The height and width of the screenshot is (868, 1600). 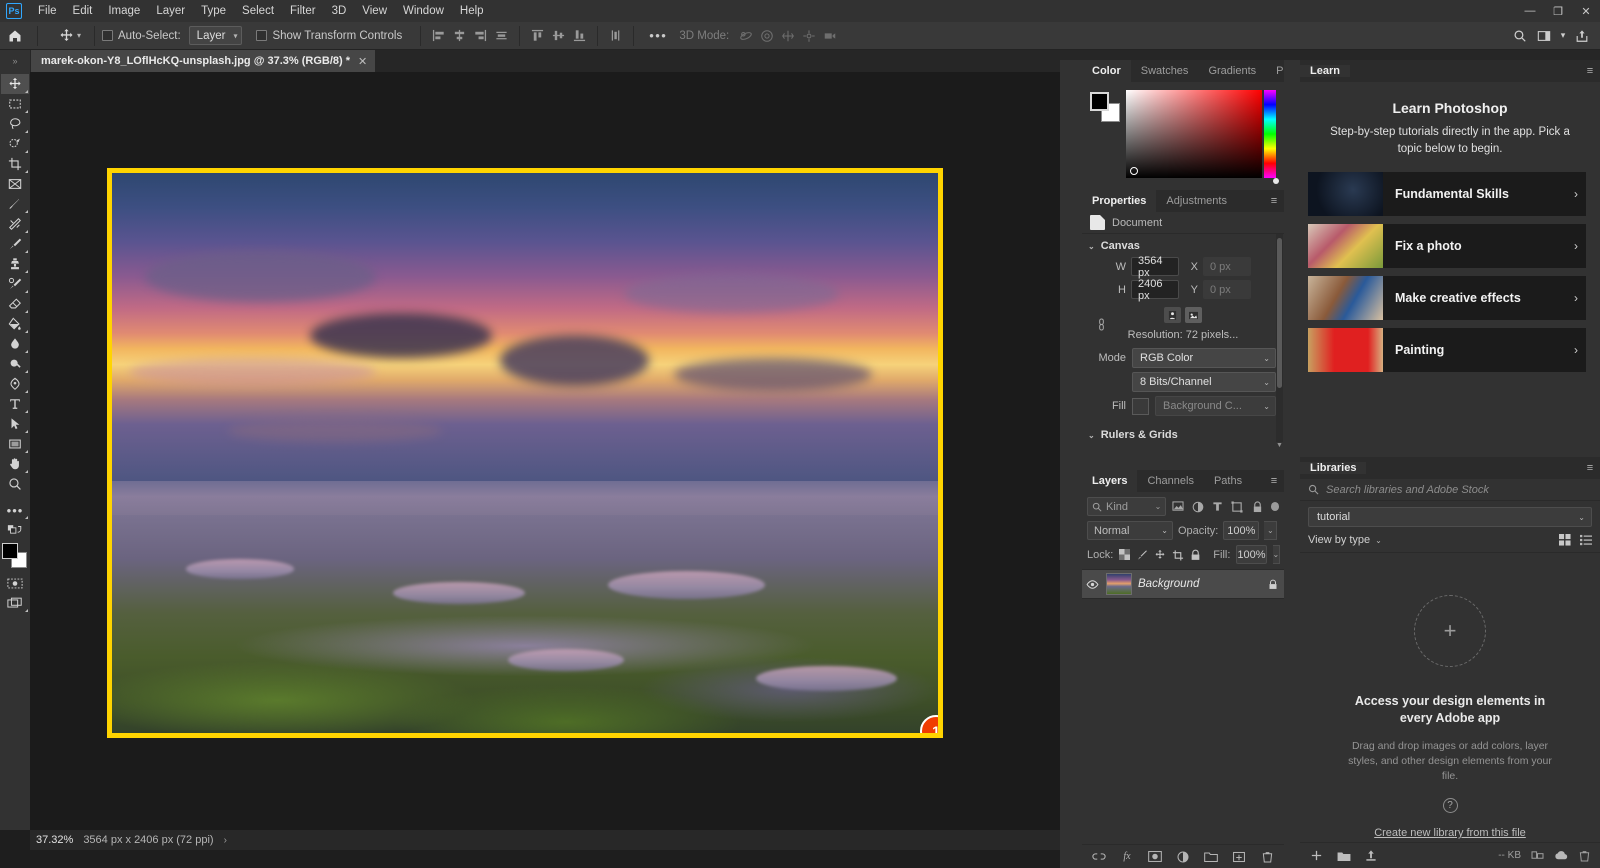 What do you see at coordinates (1130, 530) in the screenshot?
I see `blend-mode-dropdown: Normal ⌄` at bounding box center [1130, 530].